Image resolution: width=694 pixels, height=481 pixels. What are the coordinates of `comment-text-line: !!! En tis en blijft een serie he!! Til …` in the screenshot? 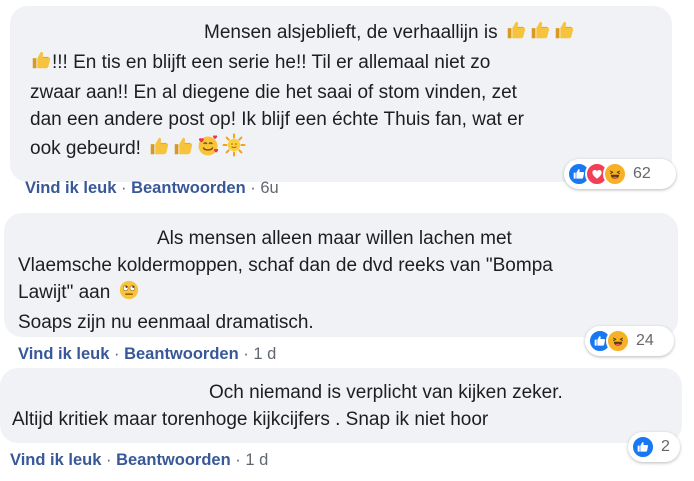 It's located at (351, 64).